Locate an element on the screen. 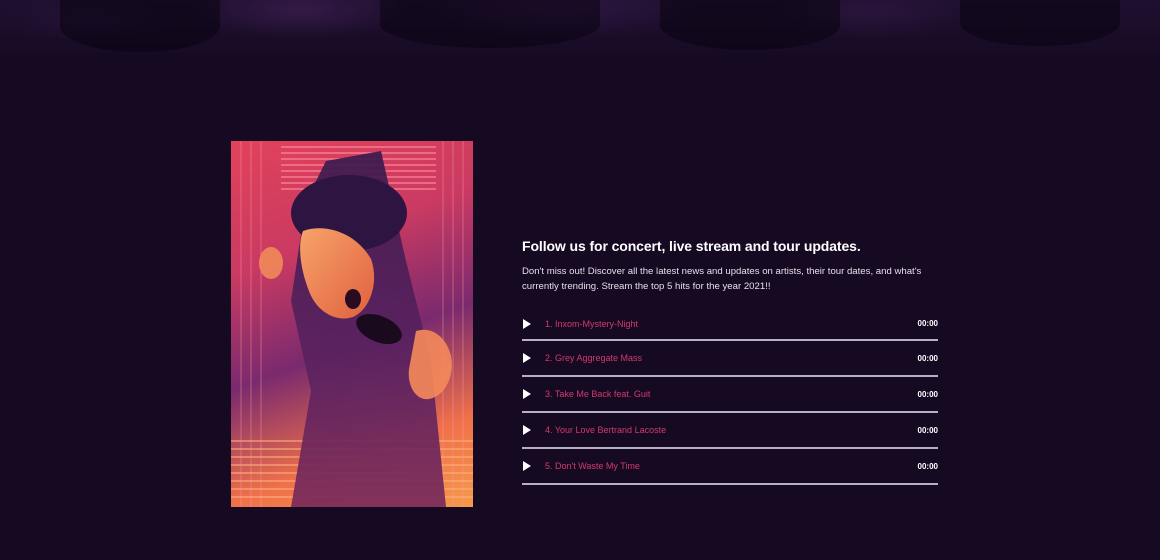 The height and width of the screenshot is (560, 1160). playlist-track: 2. Grey Aggregate Mass 00:00 is located at coordinates (730, 359).